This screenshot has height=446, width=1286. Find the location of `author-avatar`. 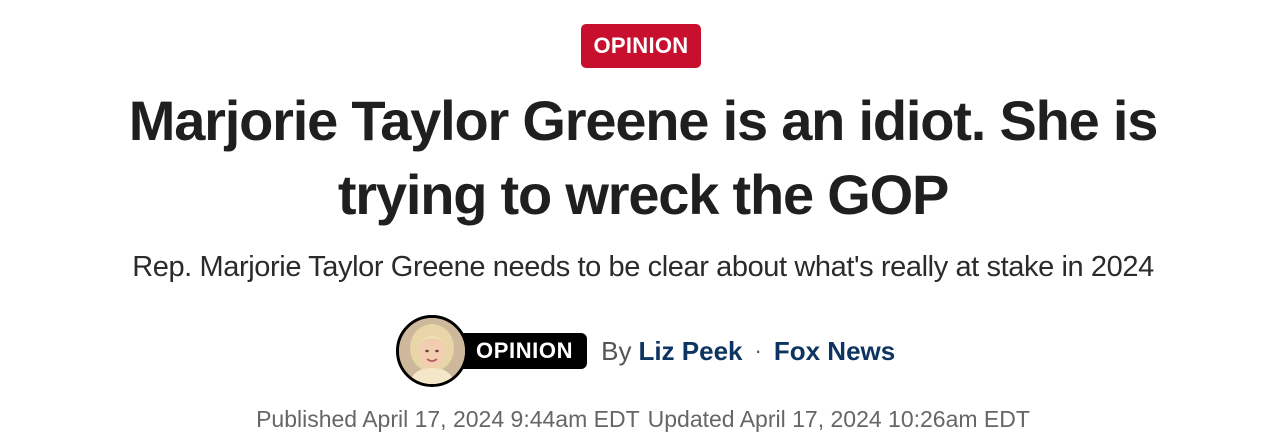

author-avatar is located at coordinates (432, 351).